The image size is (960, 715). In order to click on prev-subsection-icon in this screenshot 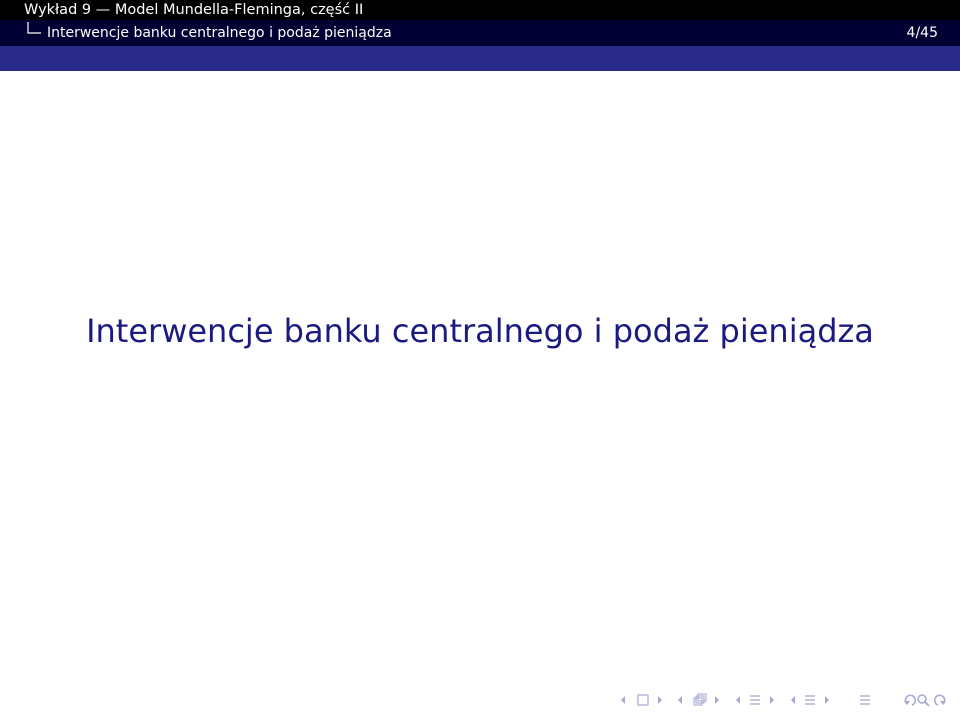, I will do `click(680, 700)`.